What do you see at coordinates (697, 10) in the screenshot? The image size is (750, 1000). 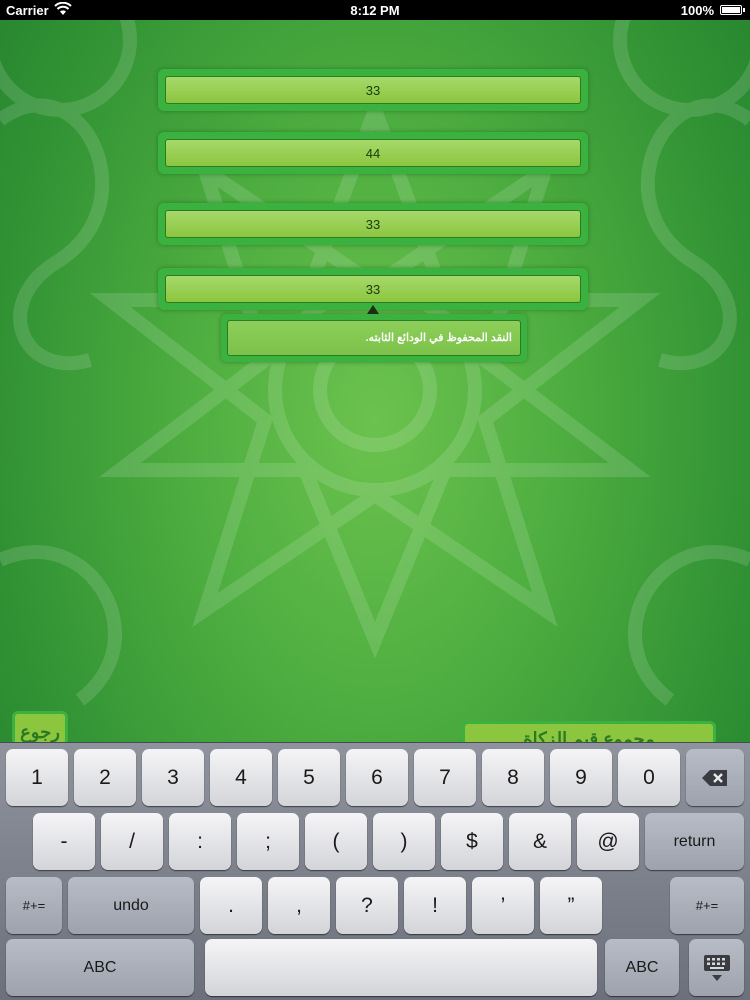 I see `battery-percentage: 100%` at bounding box center [697, 10].